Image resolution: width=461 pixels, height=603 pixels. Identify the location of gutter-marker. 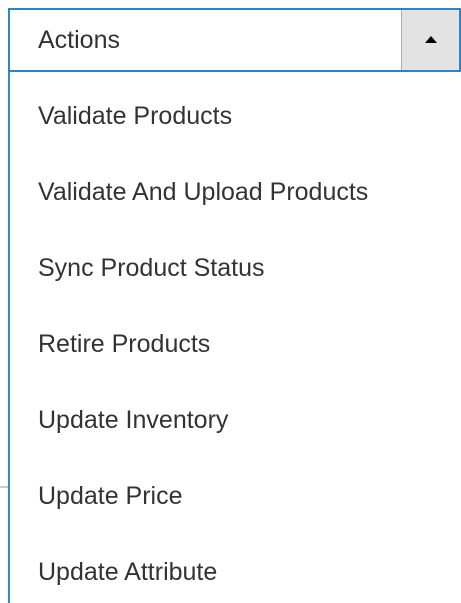
(4, 487).